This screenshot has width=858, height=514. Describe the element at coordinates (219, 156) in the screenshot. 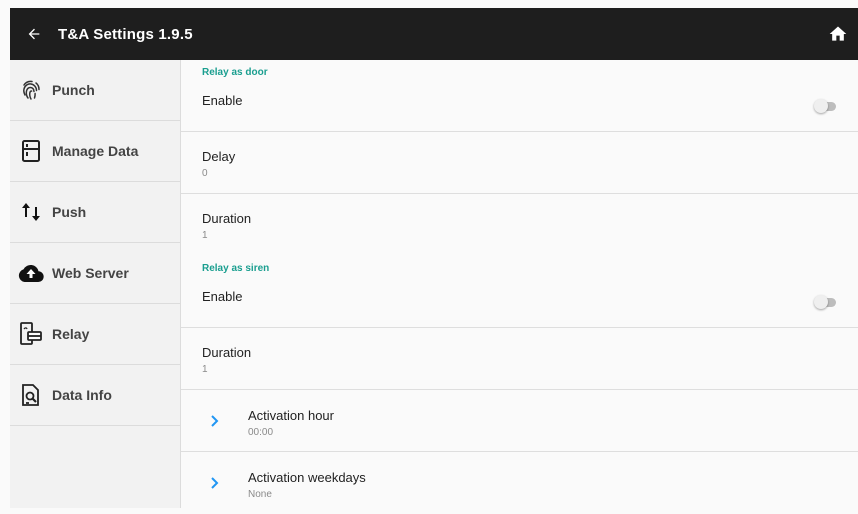

I see `door-delay-label: Delay` at that location.